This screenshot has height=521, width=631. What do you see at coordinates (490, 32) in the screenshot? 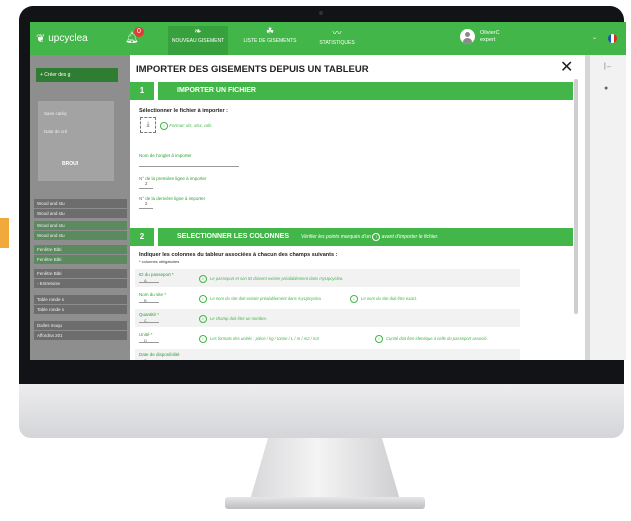
I see `user-name: OlivierC` at bounding box center [490, 32].